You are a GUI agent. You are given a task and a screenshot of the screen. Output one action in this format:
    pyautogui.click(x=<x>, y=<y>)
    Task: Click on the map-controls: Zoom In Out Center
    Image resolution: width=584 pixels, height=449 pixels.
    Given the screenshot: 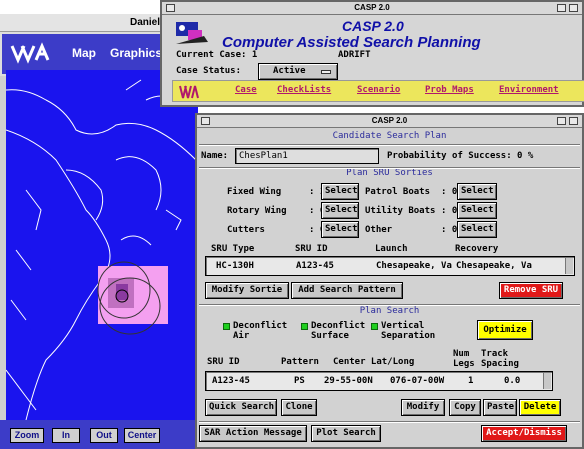 What is the action you would take?
    pyautogui.click(x=99, y=434)
    